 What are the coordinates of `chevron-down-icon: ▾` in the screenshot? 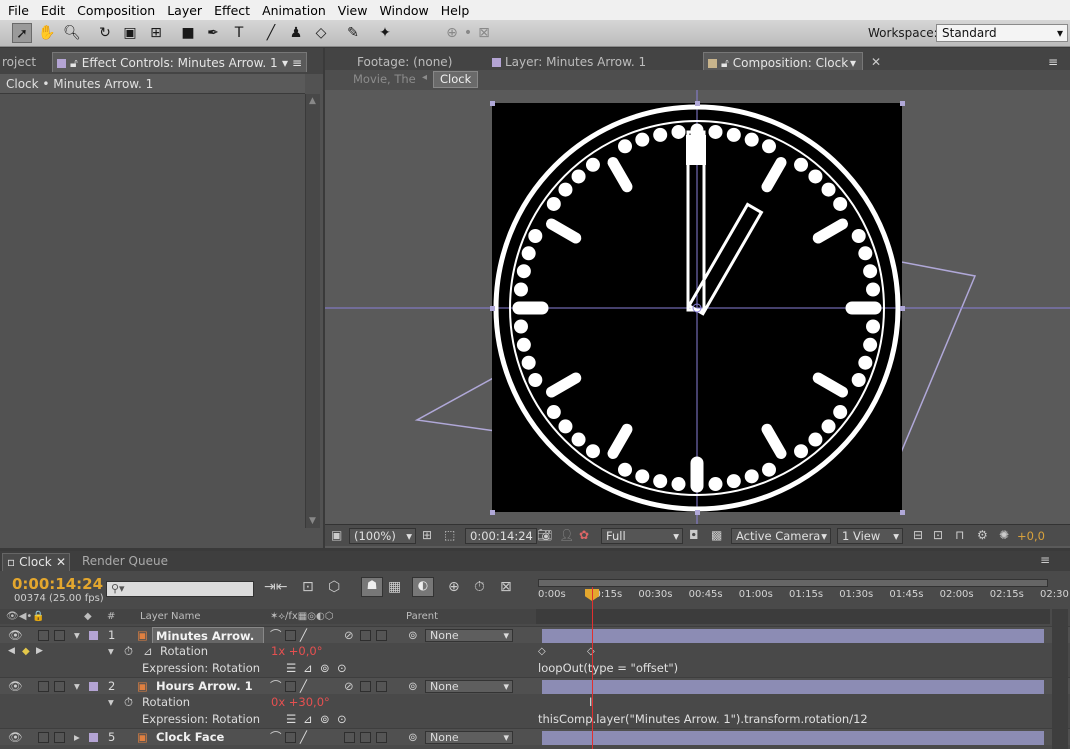 It's located at (285, 63).